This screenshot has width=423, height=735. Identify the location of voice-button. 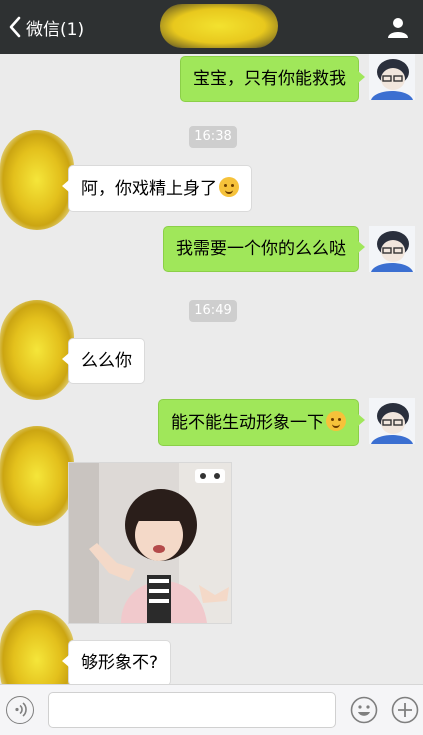
(20, 710).